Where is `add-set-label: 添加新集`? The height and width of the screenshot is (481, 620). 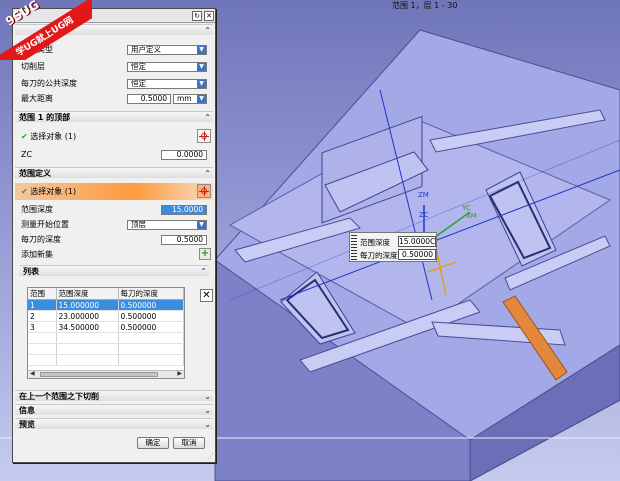
add-set-label: 添加新集 is located at coordinates (37, 254).